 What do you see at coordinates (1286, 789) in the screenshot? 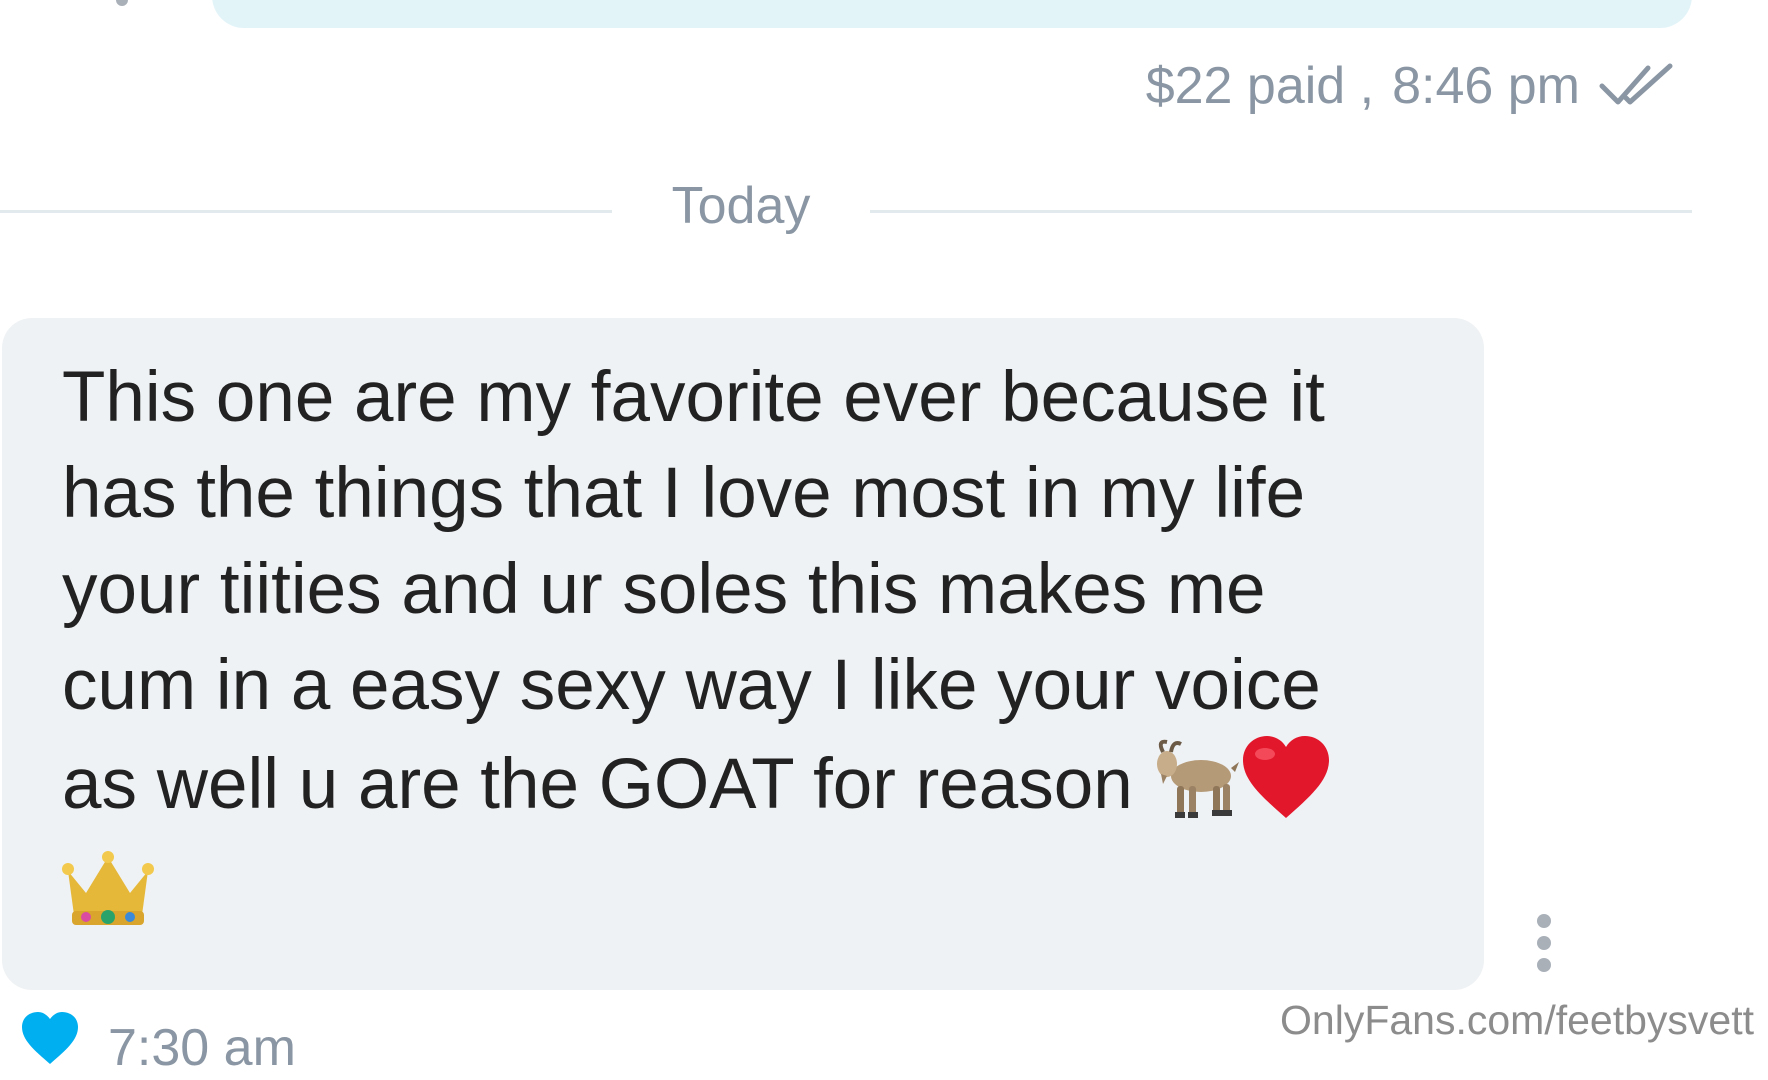
I see `red-heart-emoji` at bounding box center [1286, 789].